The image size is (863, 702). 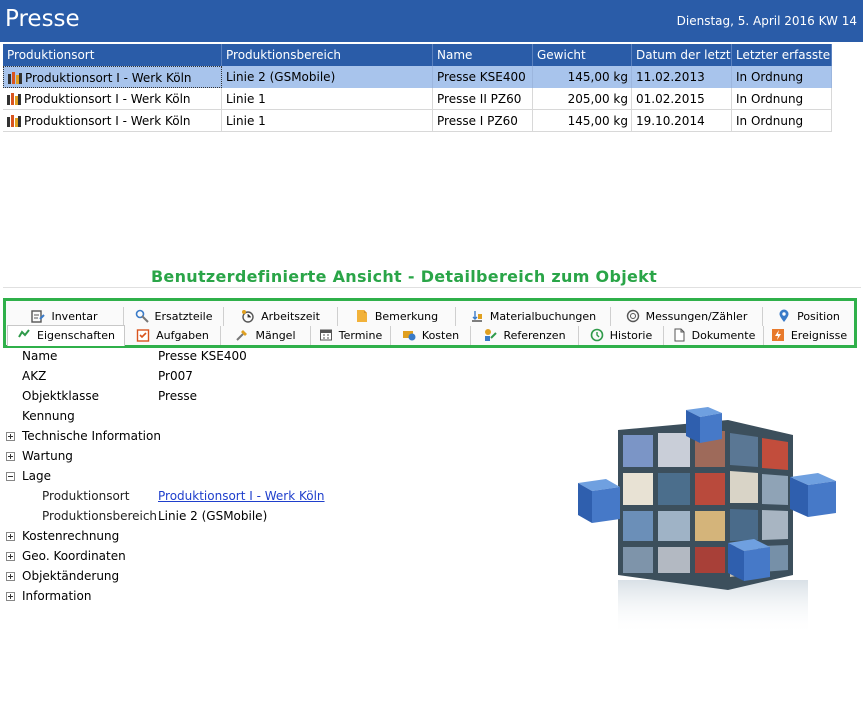 I want to click on group-geo-koordinaten: Geo. Koordinaten, so click(x=284, y=556).